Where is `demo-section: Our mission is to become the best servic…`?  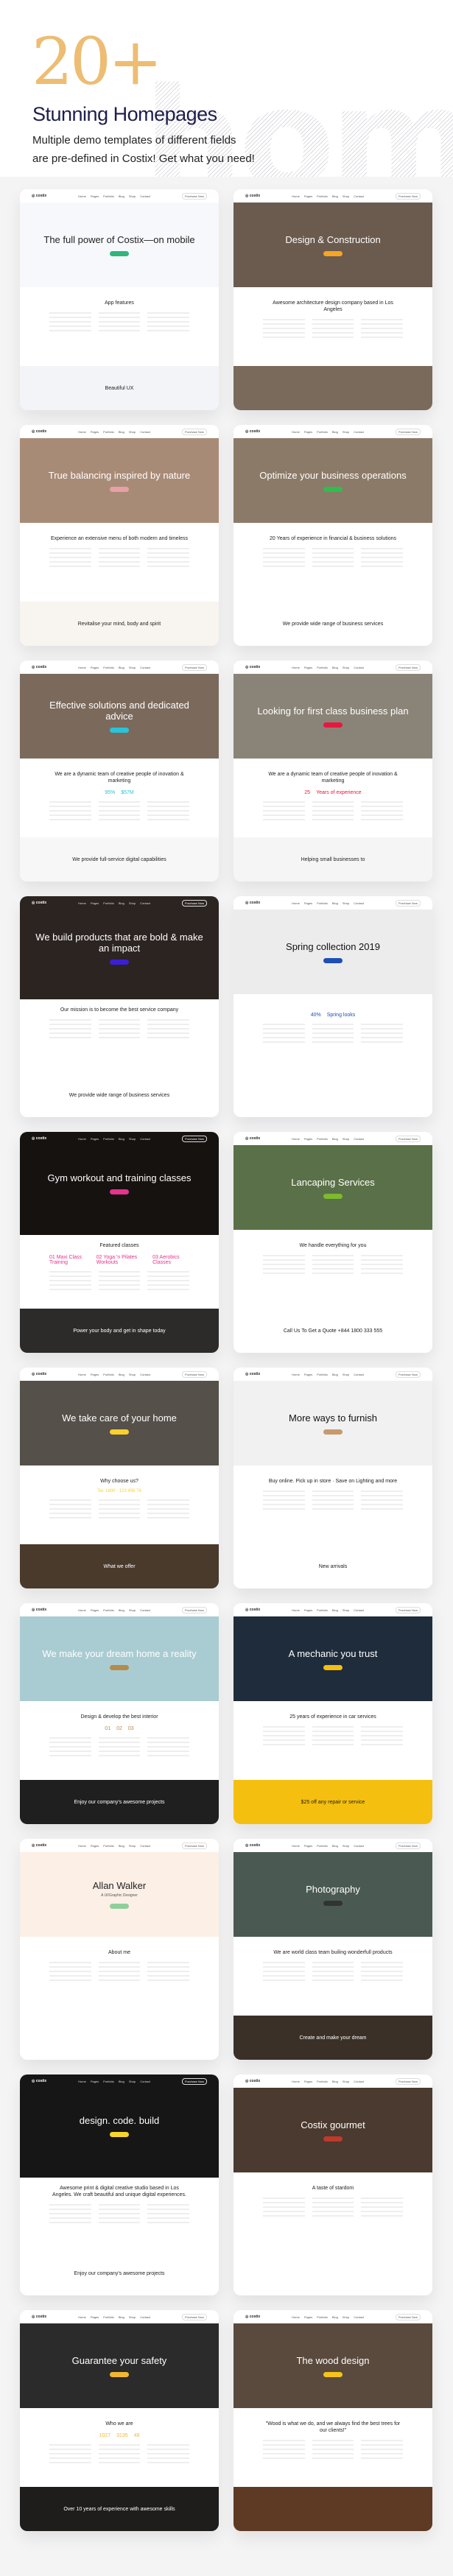
demo-section: Our mission is to become the best servic… is located at coordinates (119, 1024).